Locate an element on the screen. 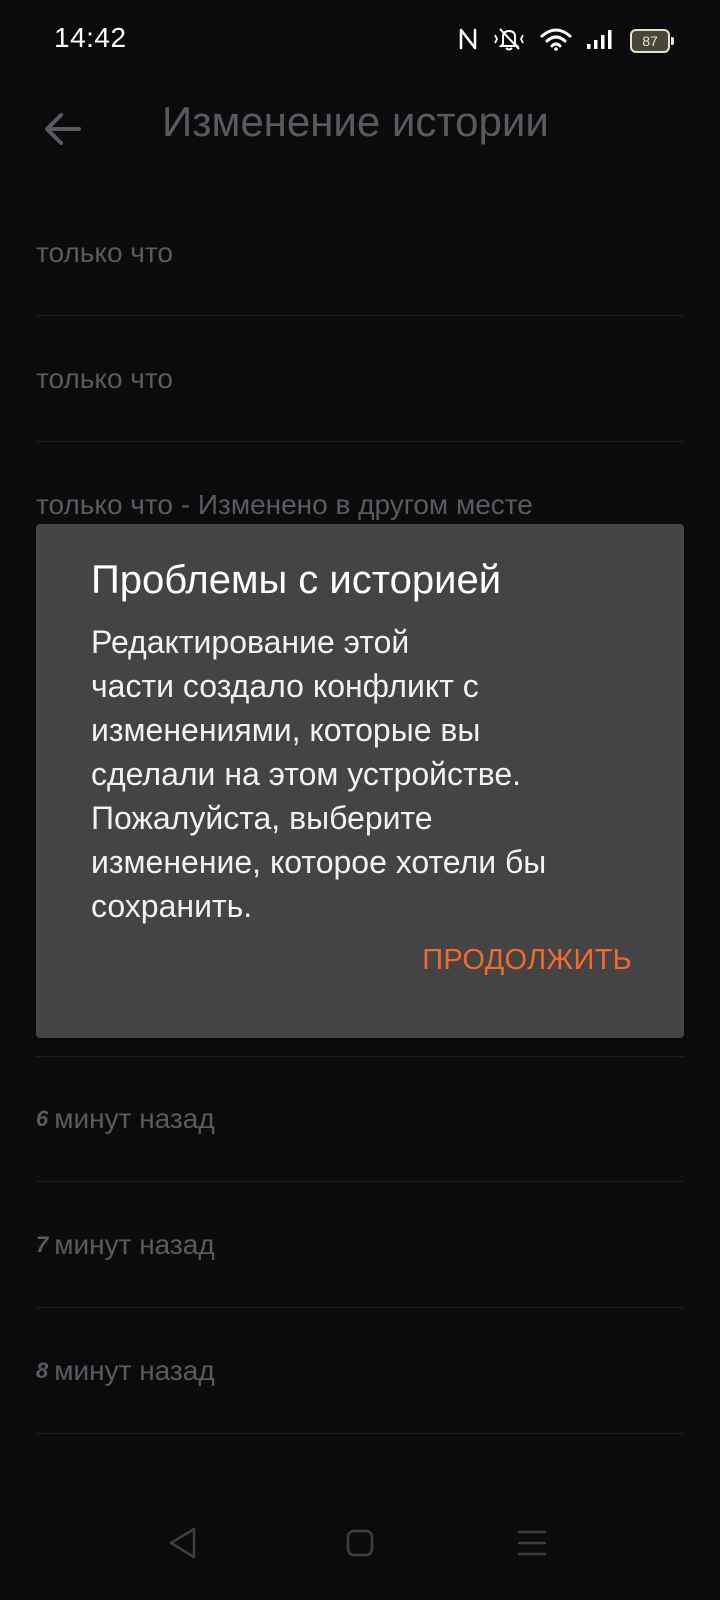 The height and width of the screenshot is (1600, 720). dialog-message-line: сделали на этом устройстве. is located at coordinates (306, 774).